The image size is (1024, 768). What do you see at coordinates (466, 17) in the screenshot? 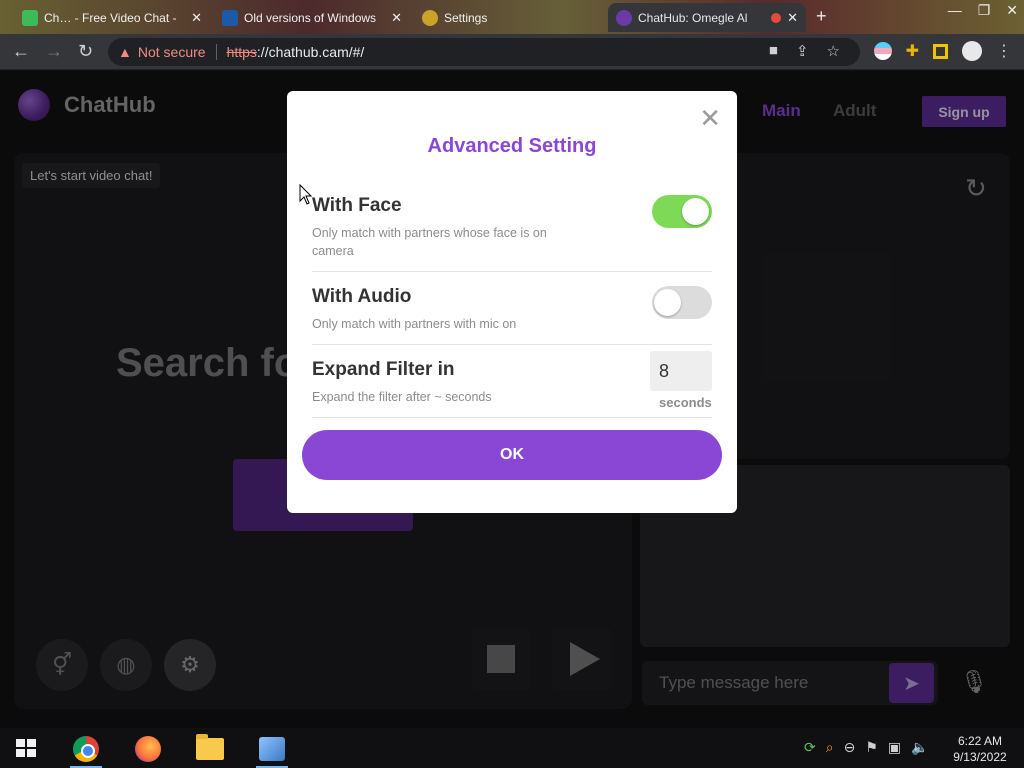
I see `tab-title: Settings` at bounding box center [466, 17].